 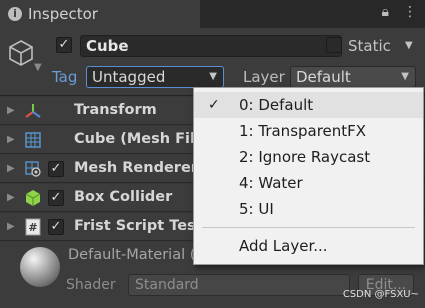 I want to click on menu-item-label: 4: Water, so click(x=271, y=183).